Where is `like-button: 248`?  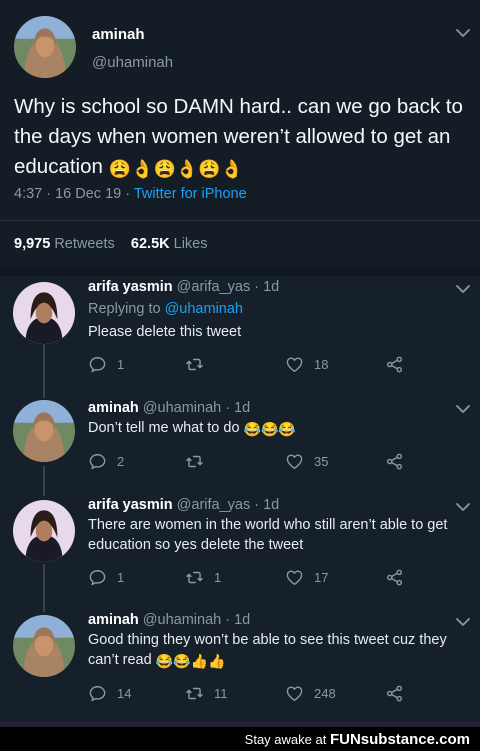
like-button: 248 is located at coordinates (310, 693).